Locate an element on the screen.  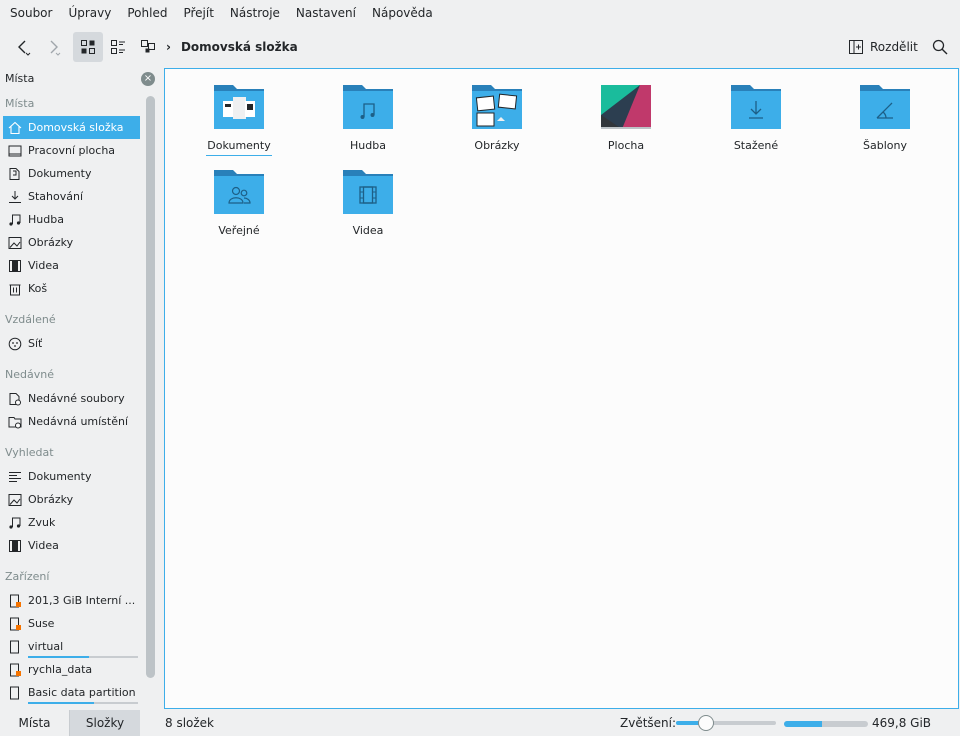
forward-button is located at coordinates (53, 47).